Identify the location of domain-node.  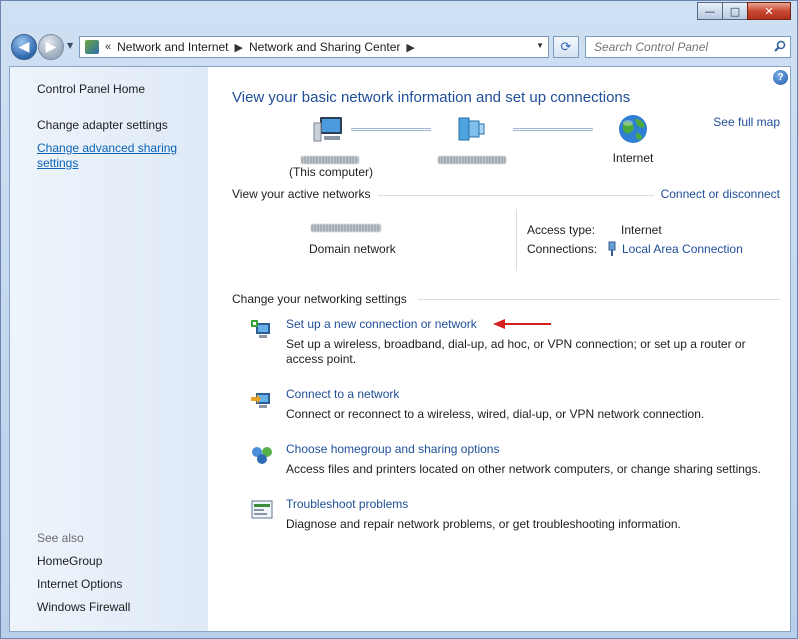
(471, 131).